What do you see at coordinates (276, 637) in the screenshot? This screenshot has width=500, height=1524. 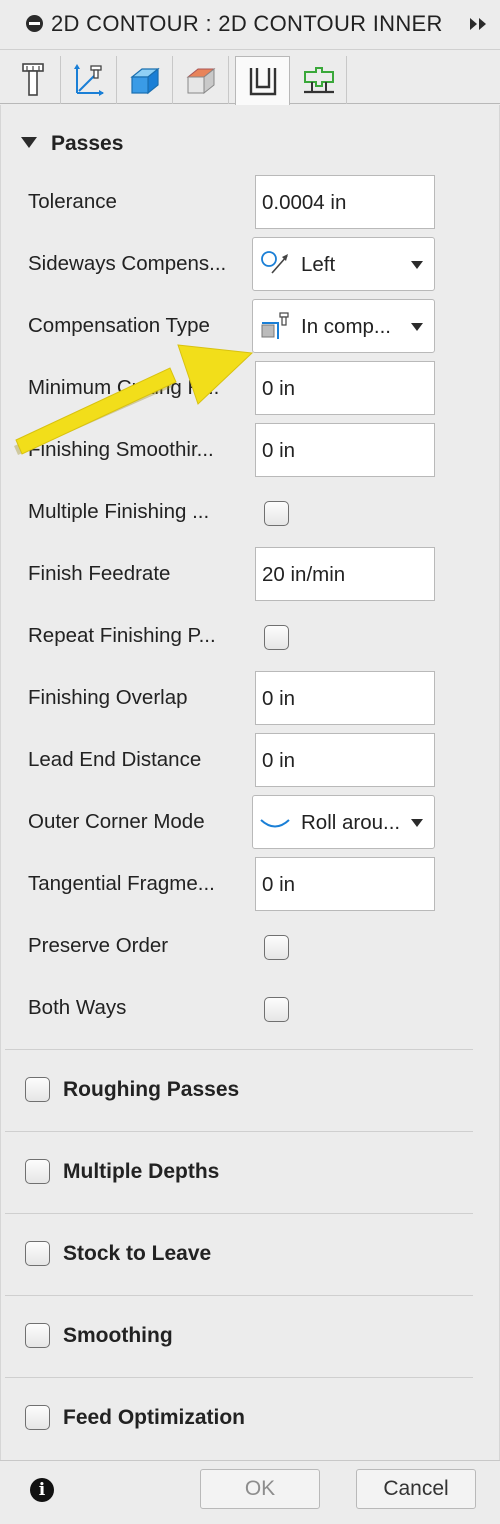 I see `repeat-finishing-checkbox` at bounding box center [276, 637].